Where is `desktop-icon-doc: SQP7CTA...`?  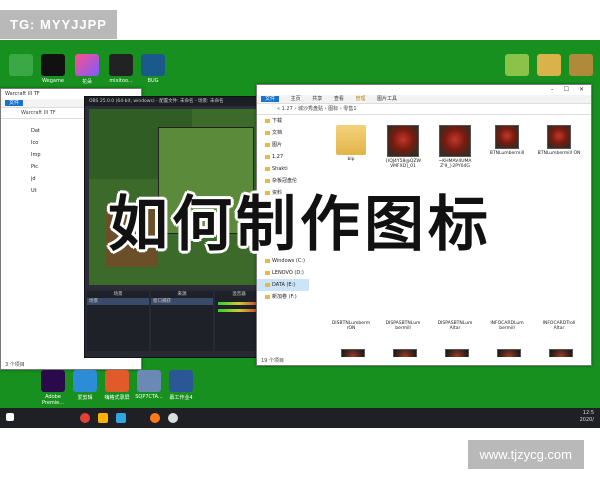 desktop-icon-doc: SQP7CTA... is located at coordinates (149, 385).